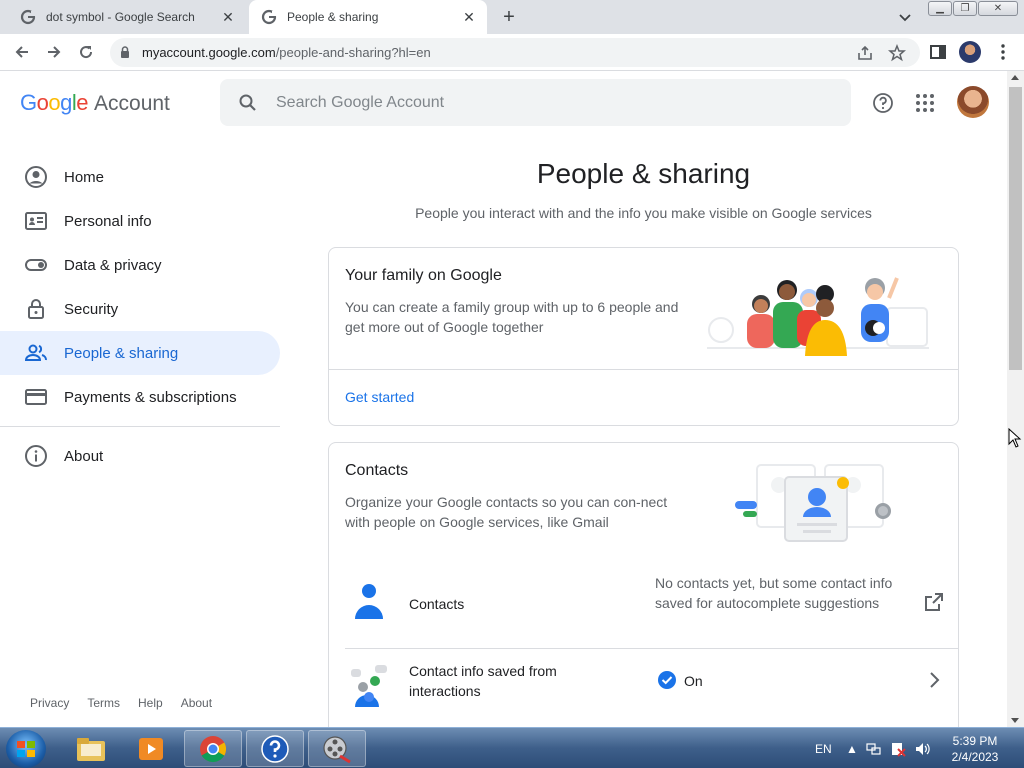  I want to click on network-icon, so click(874, 749).